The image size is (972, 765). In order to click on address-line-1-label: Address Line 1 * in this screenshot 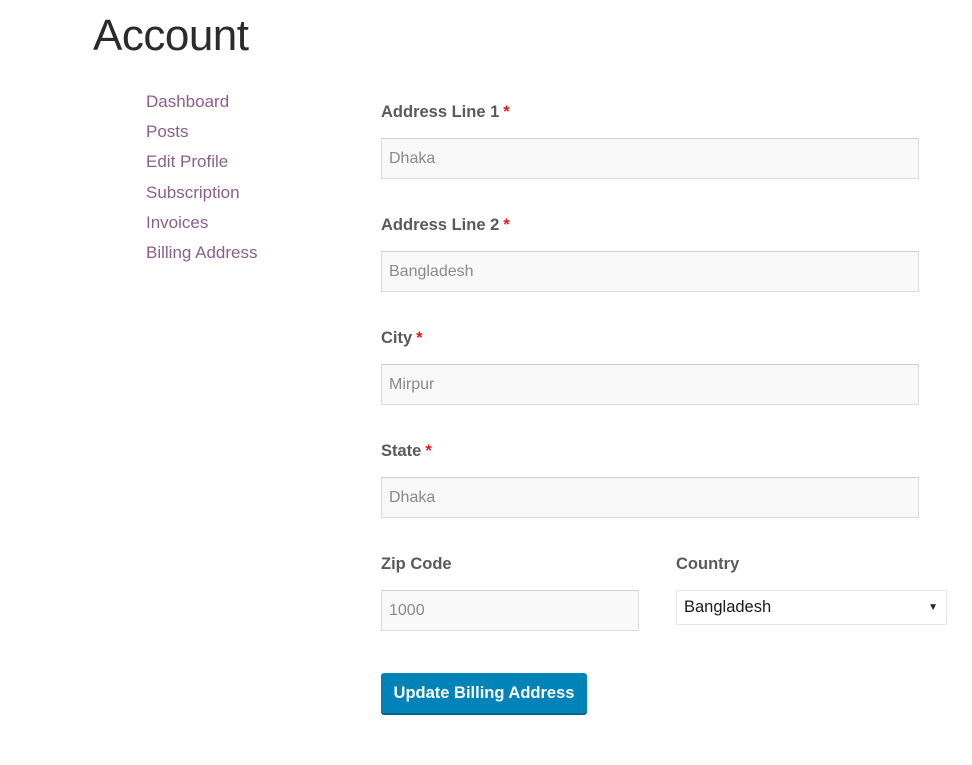, I will do `click(445, 112)`.